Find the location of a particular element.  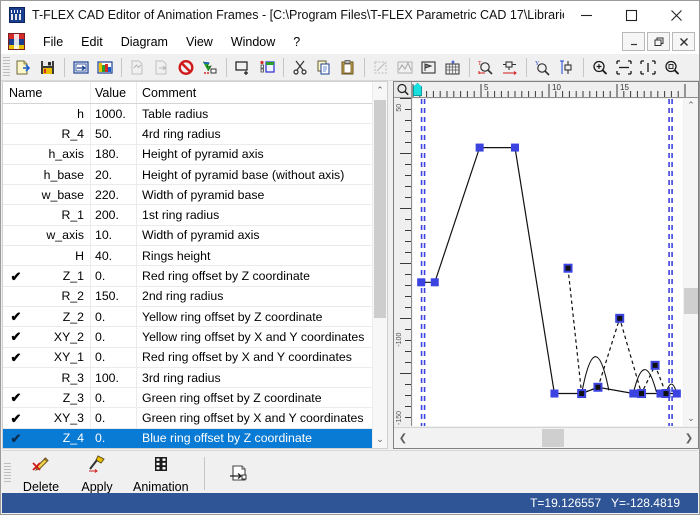

chart-horizontal-scrollbar: ❮ ❯ is located at coordinates (546, 437).